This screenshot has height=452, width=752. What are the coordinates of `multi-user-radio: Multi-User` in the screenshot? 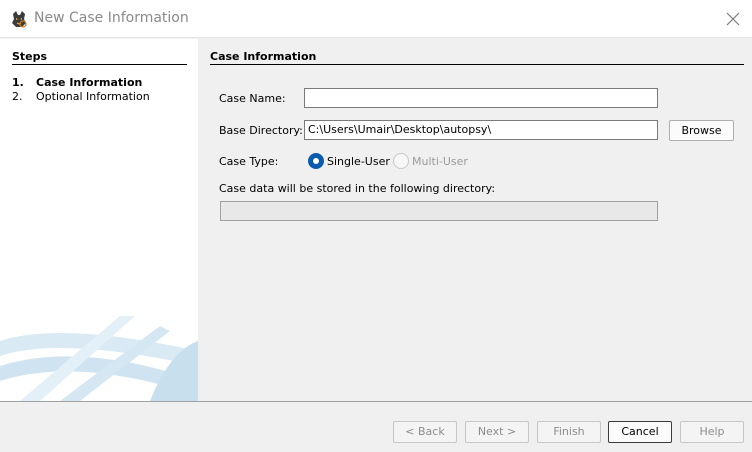 It's located at (430, 161).